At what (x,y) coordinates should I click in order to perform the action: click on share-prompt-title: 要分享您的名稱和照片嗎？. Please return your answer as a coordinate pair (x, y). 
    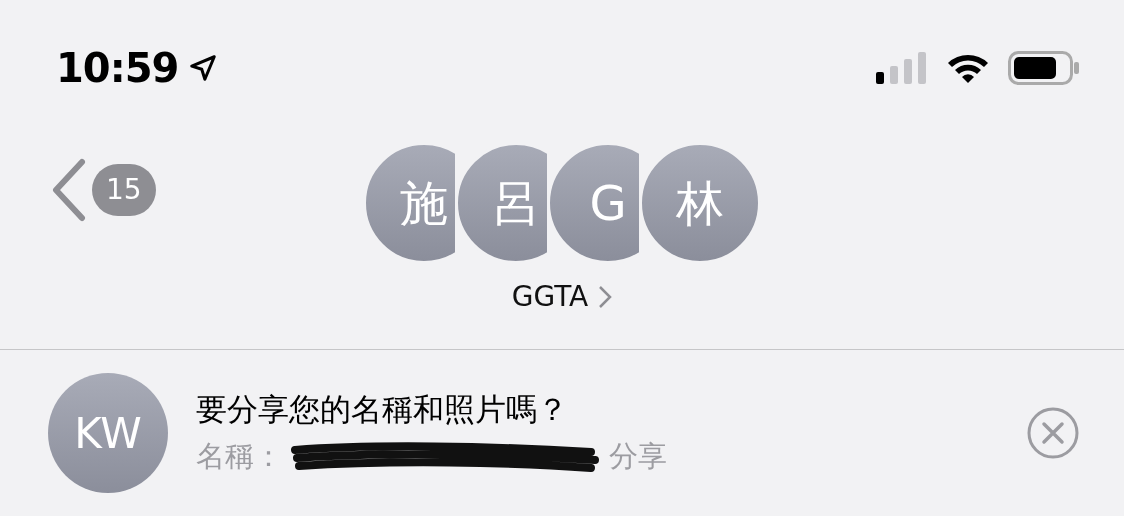
    Looking at the image, I should click on (382, 409).